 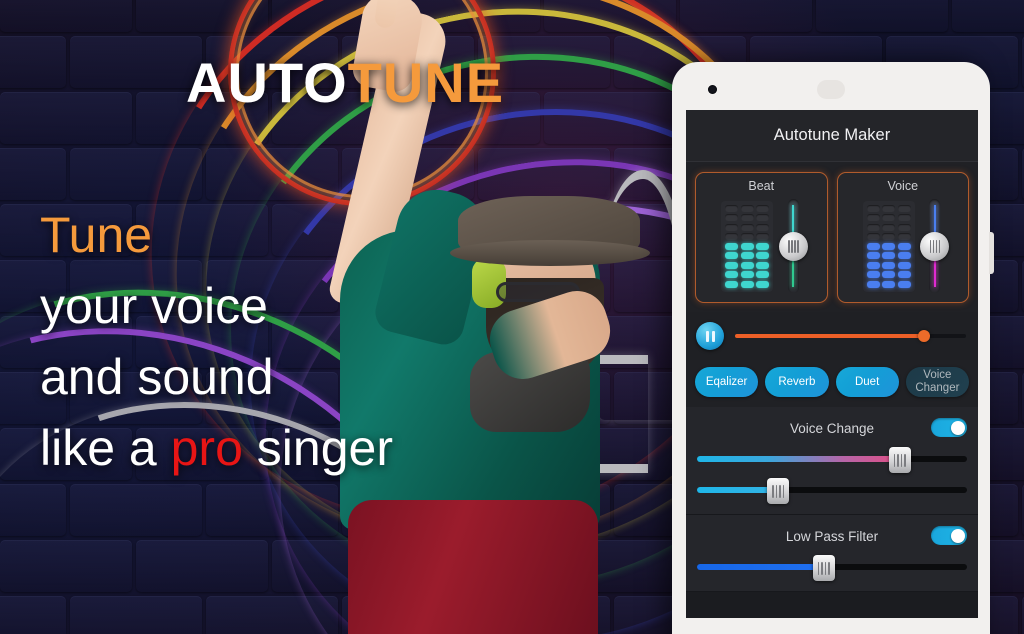 I want to click on pause-button, so click(x=710, y=336).